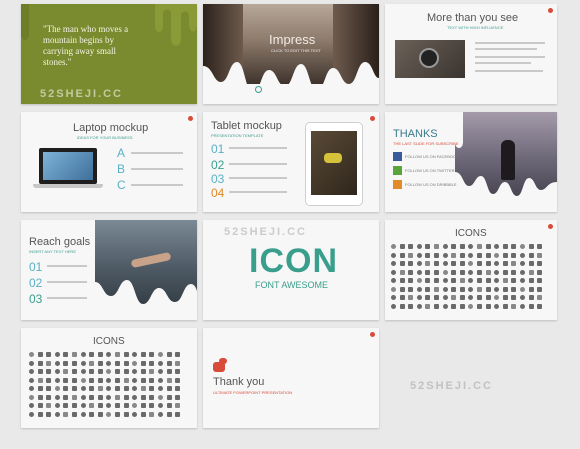 This screenshot has width=580, height=449. What do you see at coordinates (60, 242) in the screenshot?
I see `slide-title: Reach goals` at bounding box center [60, 242].